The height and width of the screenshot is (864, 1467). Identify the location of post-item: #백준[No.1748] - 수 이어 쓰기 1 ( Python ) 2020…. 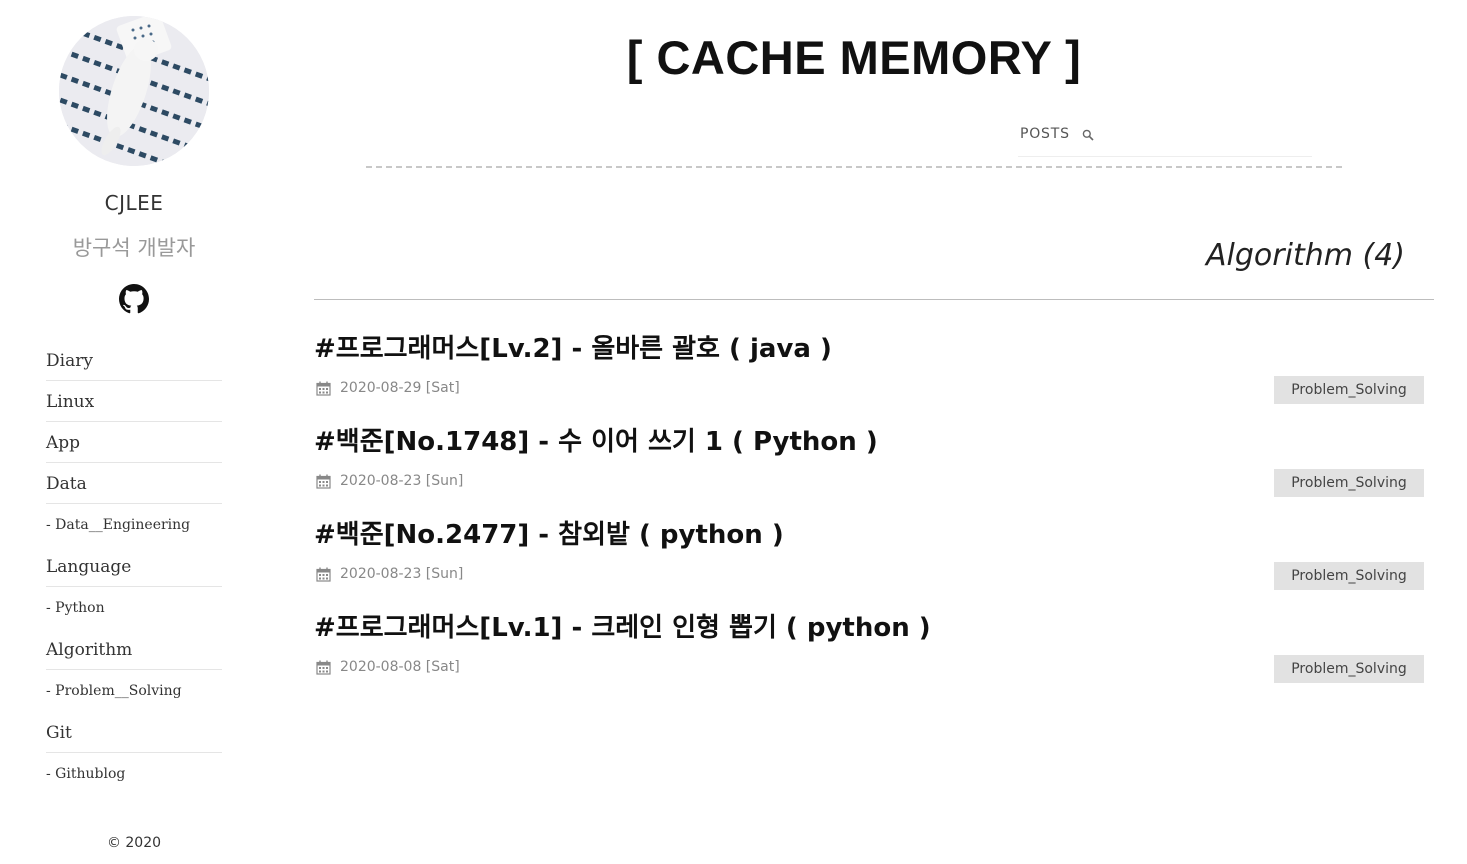
(869, 467).